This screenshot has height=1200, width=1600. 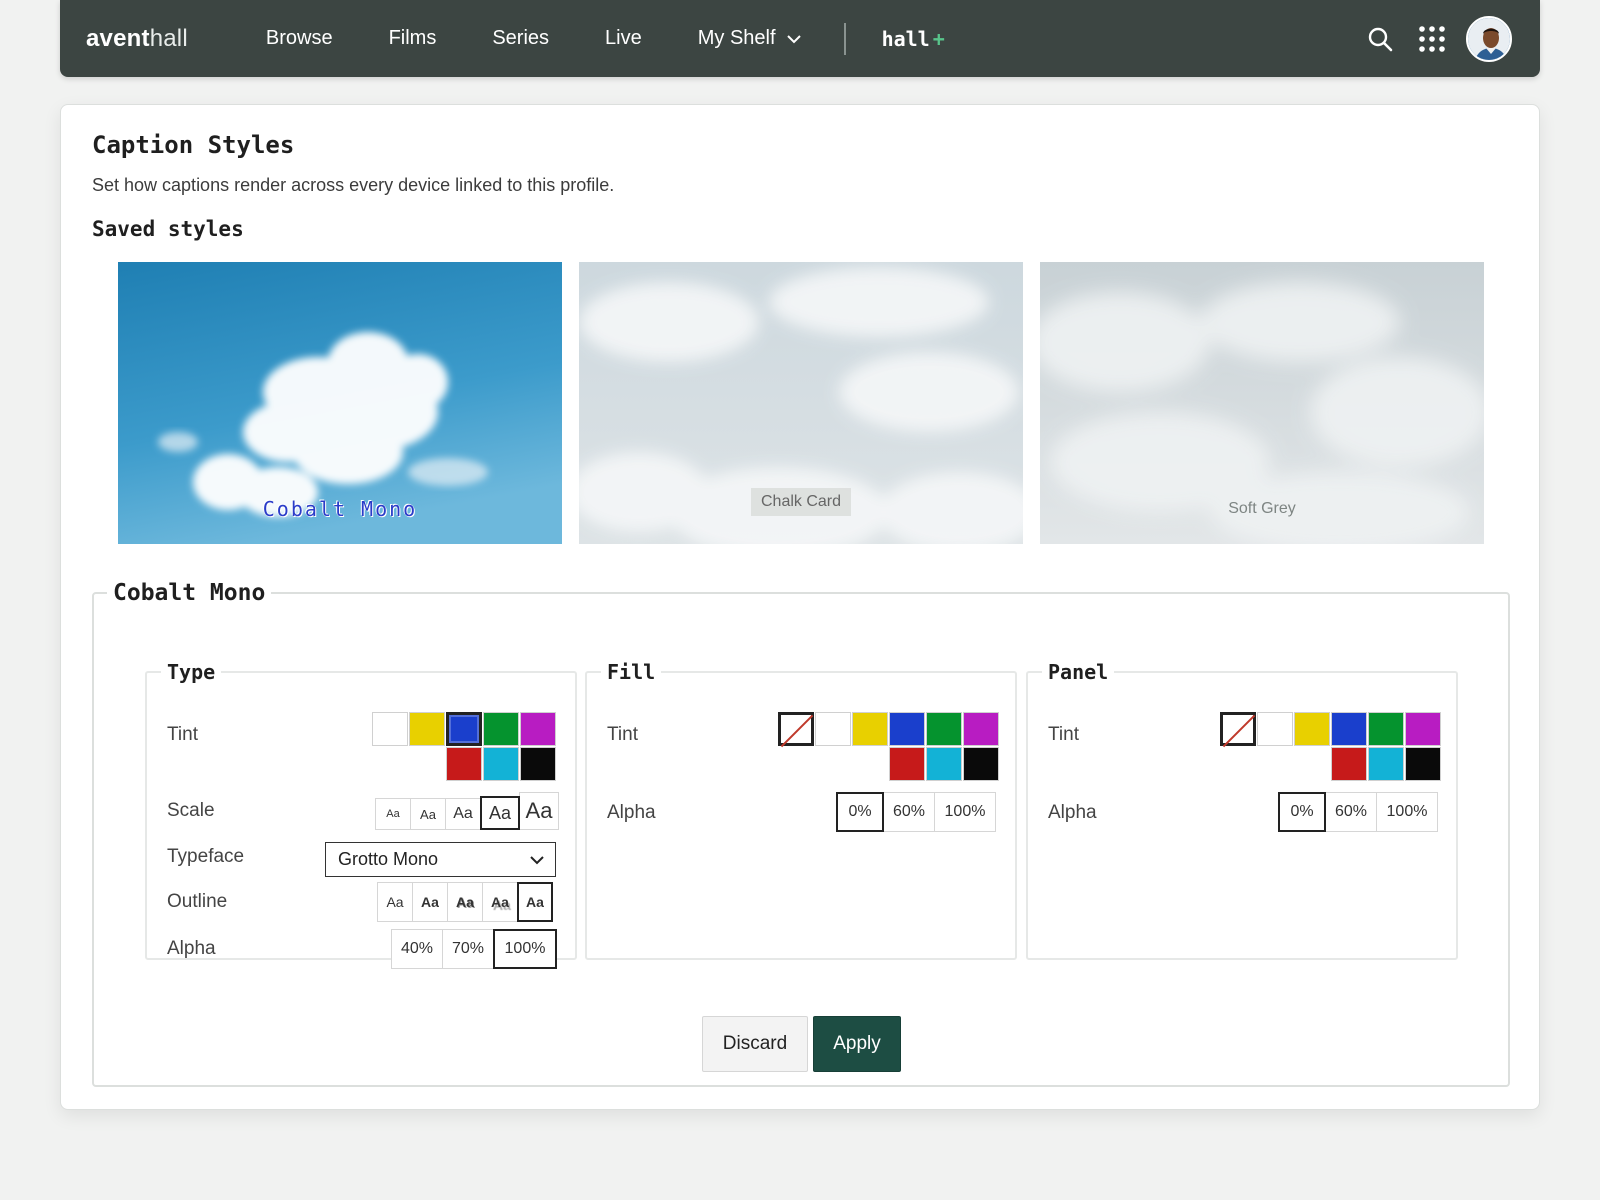 I want to click on search-button, so click(x=1380, y=39).